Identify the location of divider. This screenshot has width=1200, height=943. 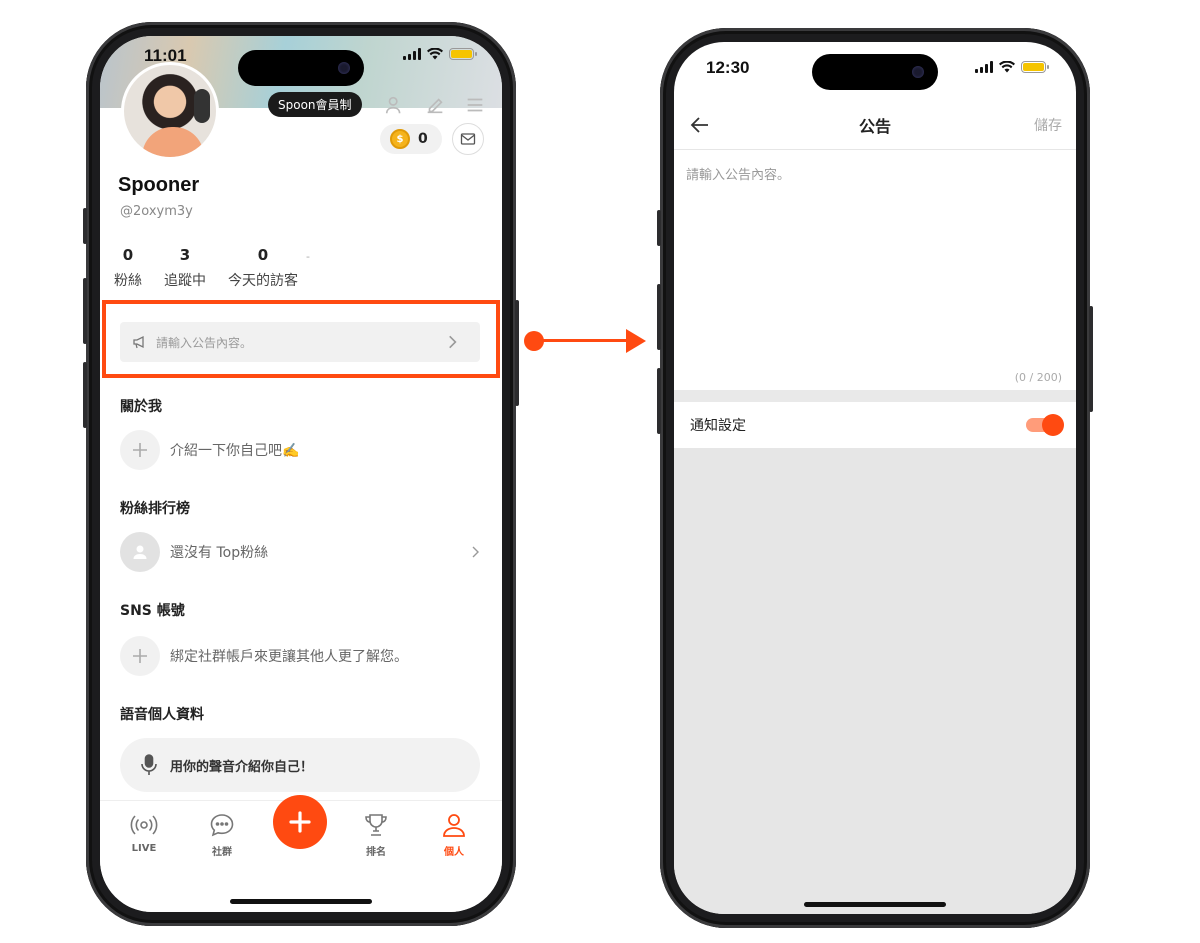
(875, 396).